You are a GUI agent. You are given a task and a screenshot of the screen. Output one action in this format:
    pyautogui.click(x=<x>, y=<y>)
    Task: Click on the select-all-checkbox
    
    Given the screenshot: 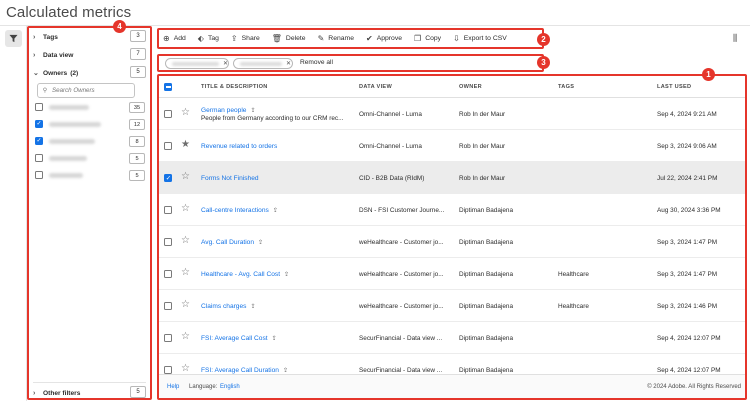 What is the action you would take?
    pyautogui.click(x=168, y=87)
    